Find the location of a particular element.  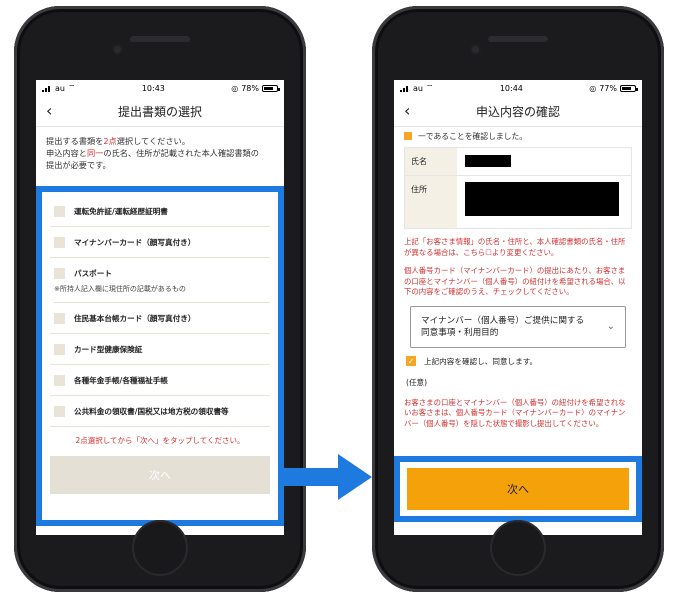

doc-option-drivers-license: 運転免許証/運転経歴証明書 is located at coordinates (160, 211).